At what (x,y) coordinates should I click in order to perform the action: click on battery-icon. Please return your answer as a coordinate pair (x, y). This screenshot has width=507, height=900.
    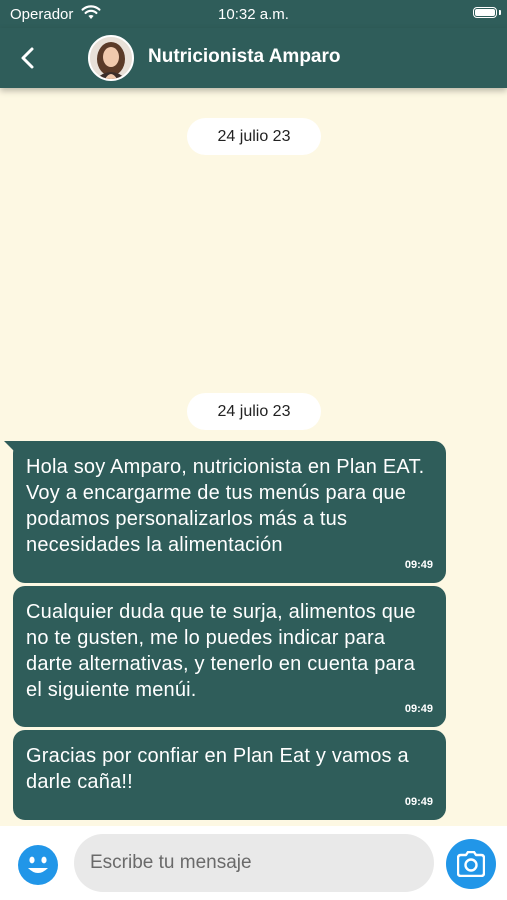
    Looking at the image, I should click on (485, 12).